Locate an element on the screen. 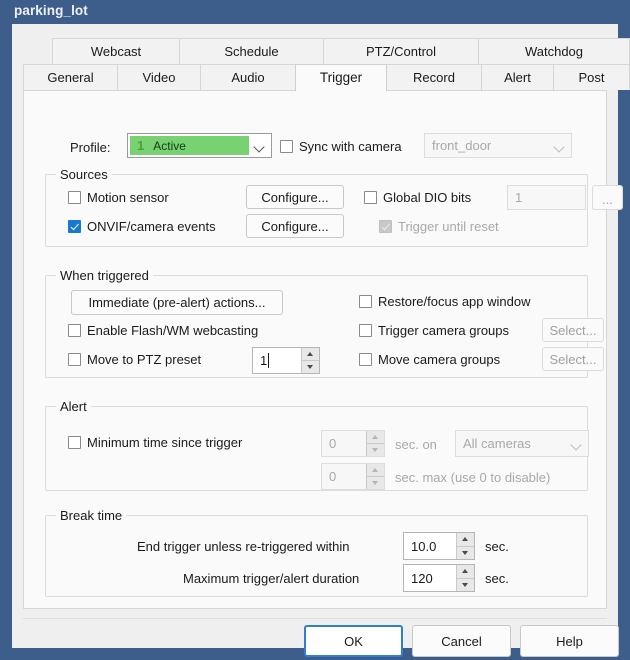  sec-on-label: sec. on is located at coordinates (416, 444).